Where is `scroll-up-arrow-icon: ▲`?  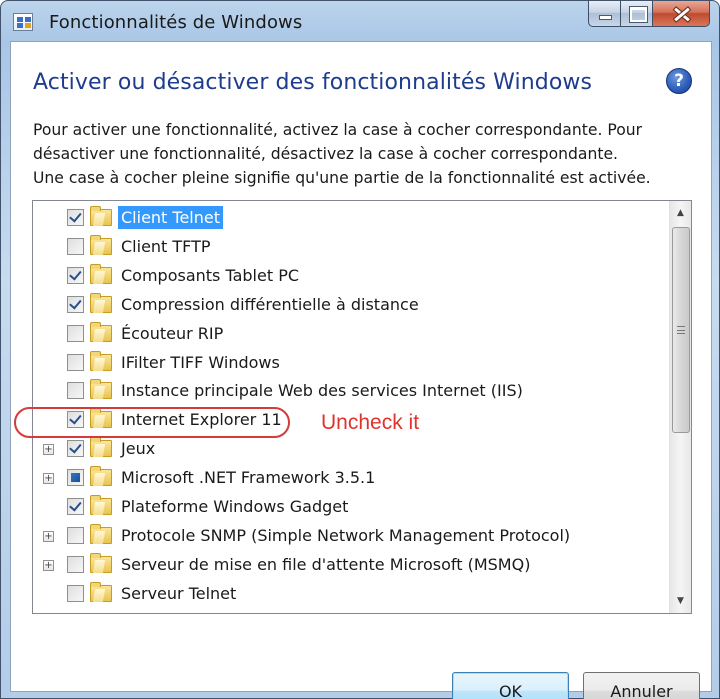
scroll-up-arrow-icon: ▲ is located at coordinates (680, 213).